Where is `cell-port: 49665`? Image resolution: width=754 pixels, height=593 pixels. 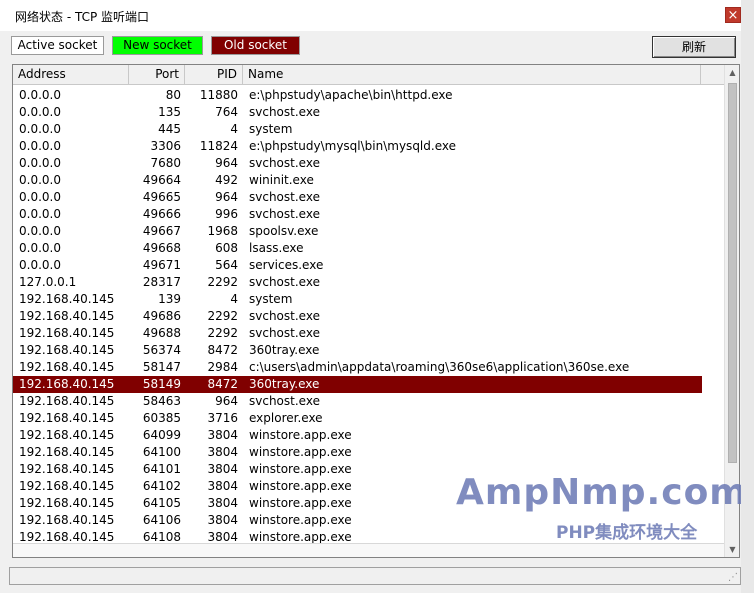 cell-port: 49665 is located at coordinates (161, 197).